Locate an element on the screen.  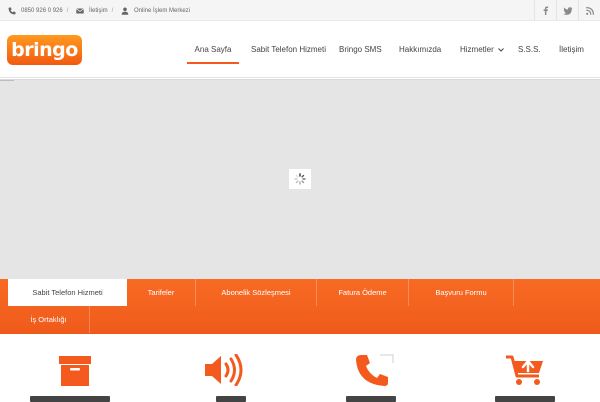
tab-label: Tarifeler is located at coordinates (161, 292).